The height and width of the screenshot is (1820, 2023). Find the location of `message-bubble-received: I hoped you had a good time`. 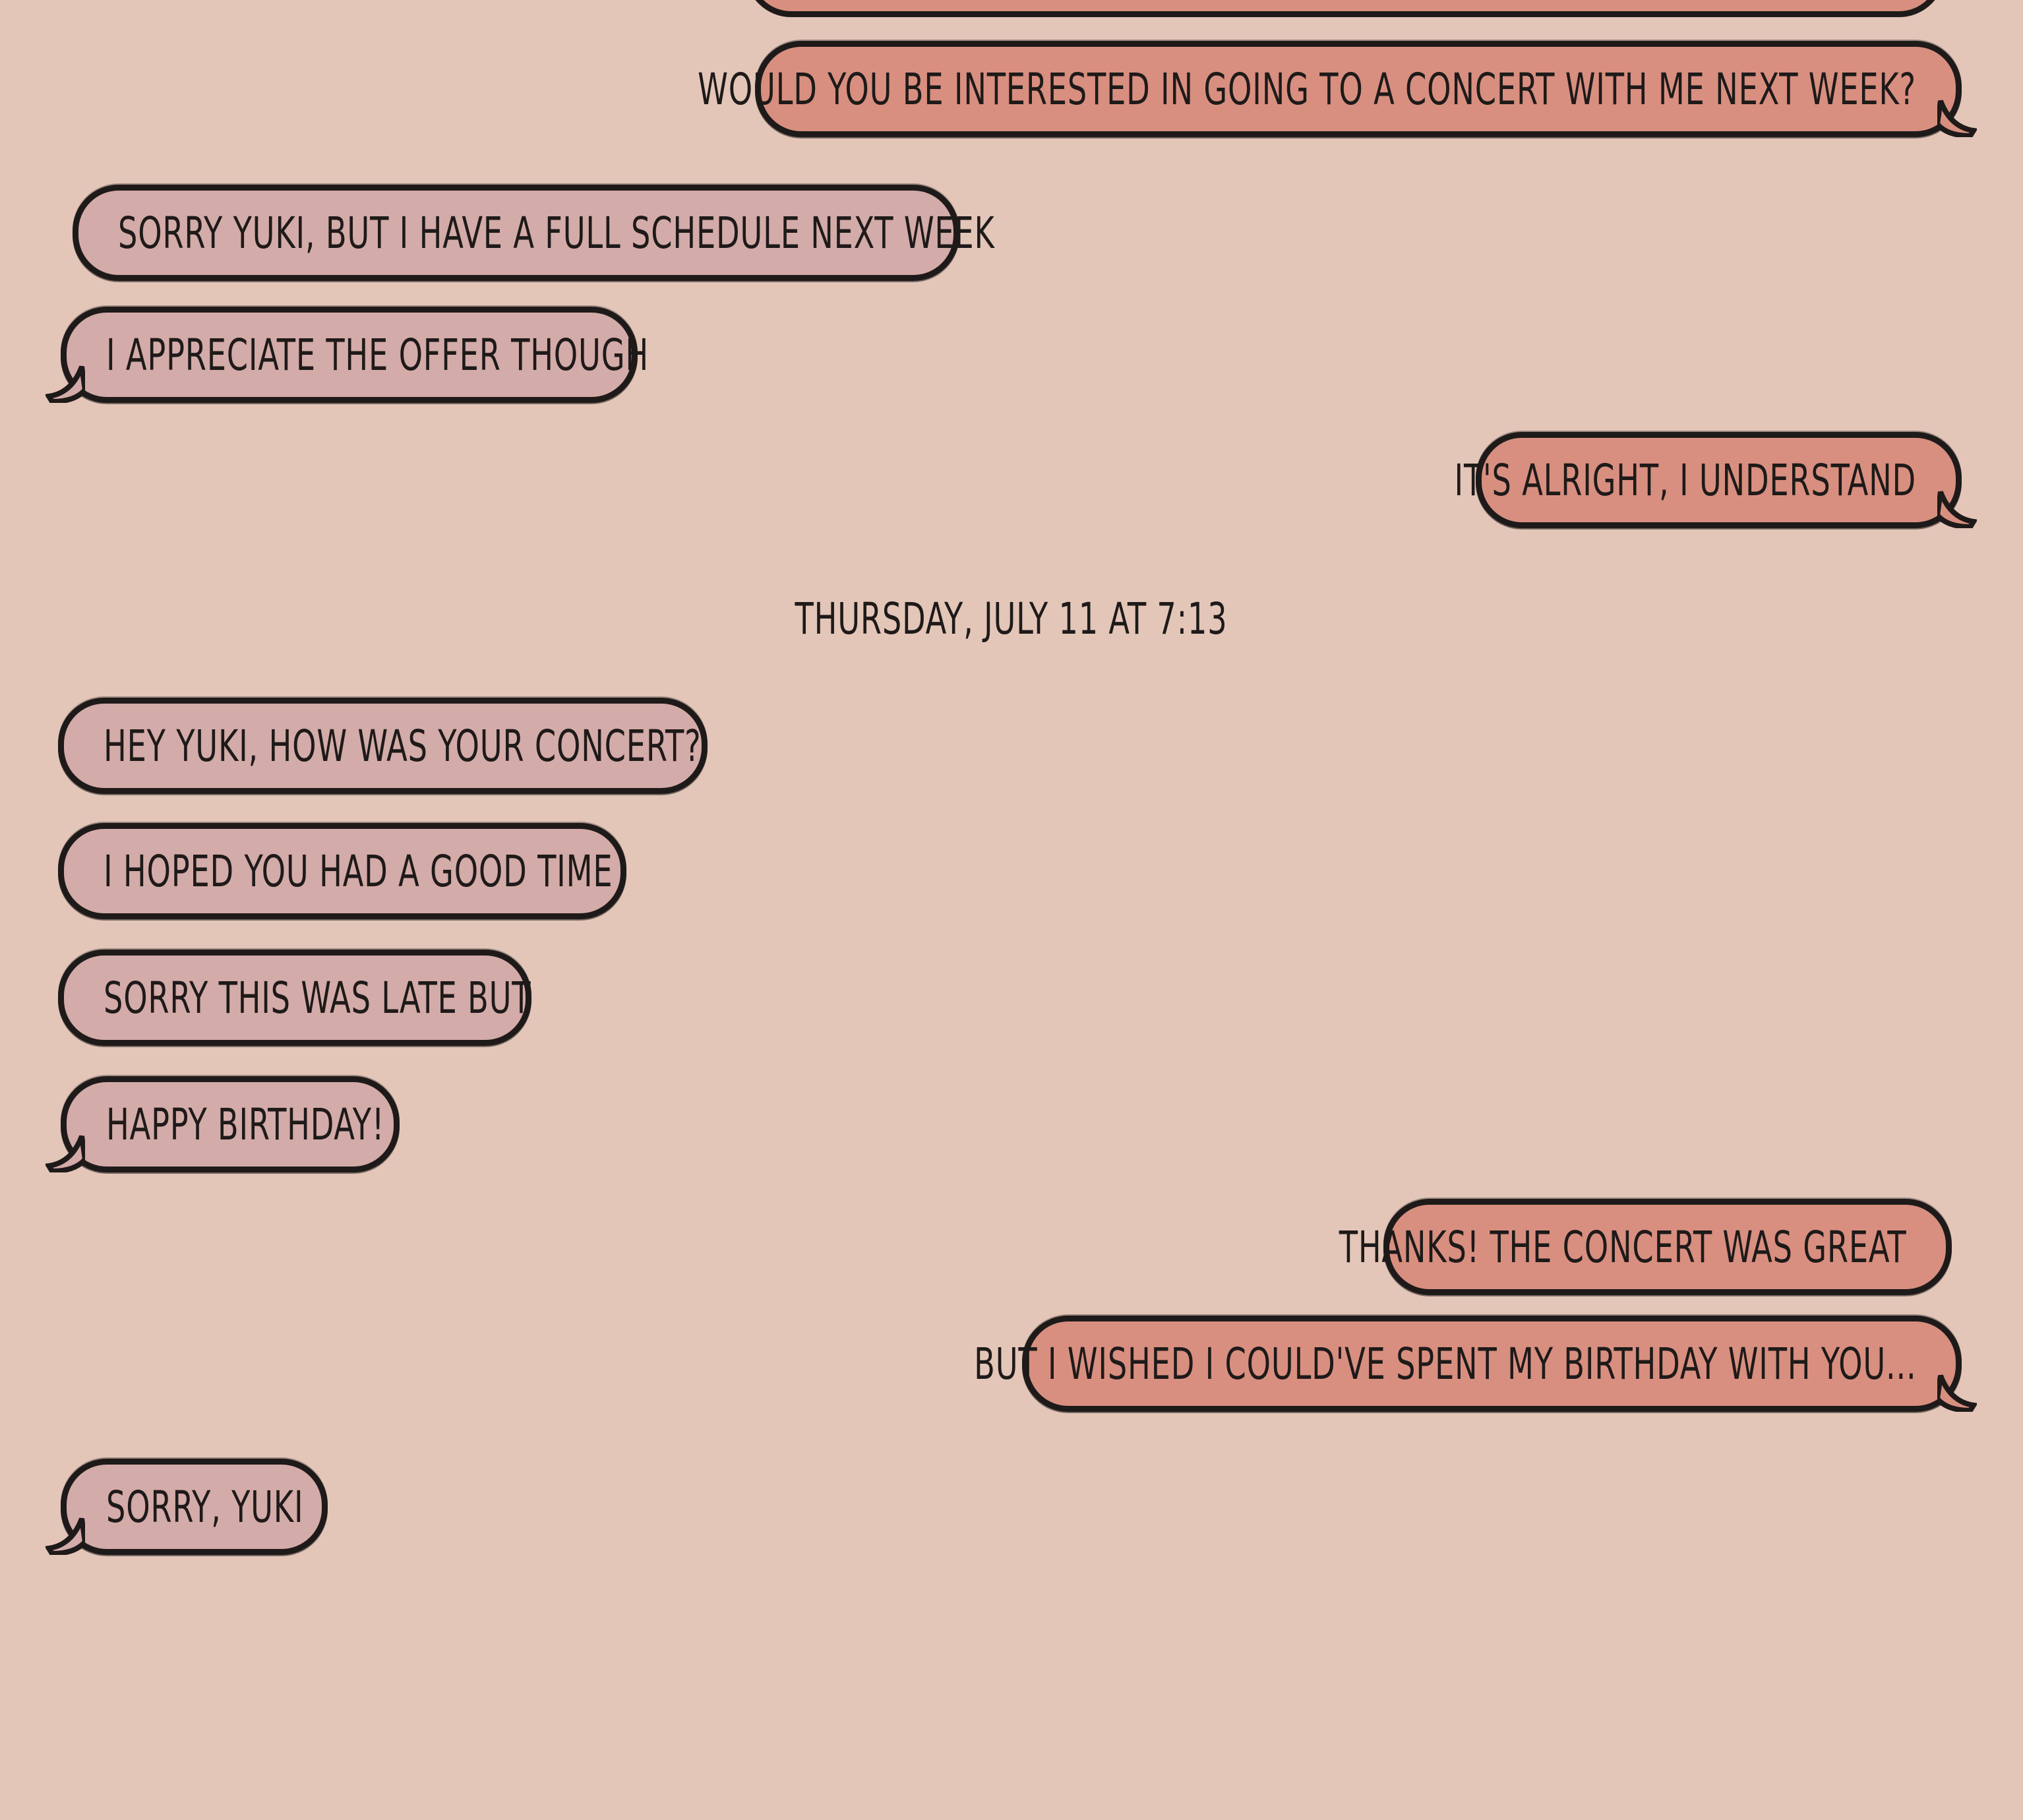

message-bubble-received: I hoped you had a good time is located at coordinates (342, 871).